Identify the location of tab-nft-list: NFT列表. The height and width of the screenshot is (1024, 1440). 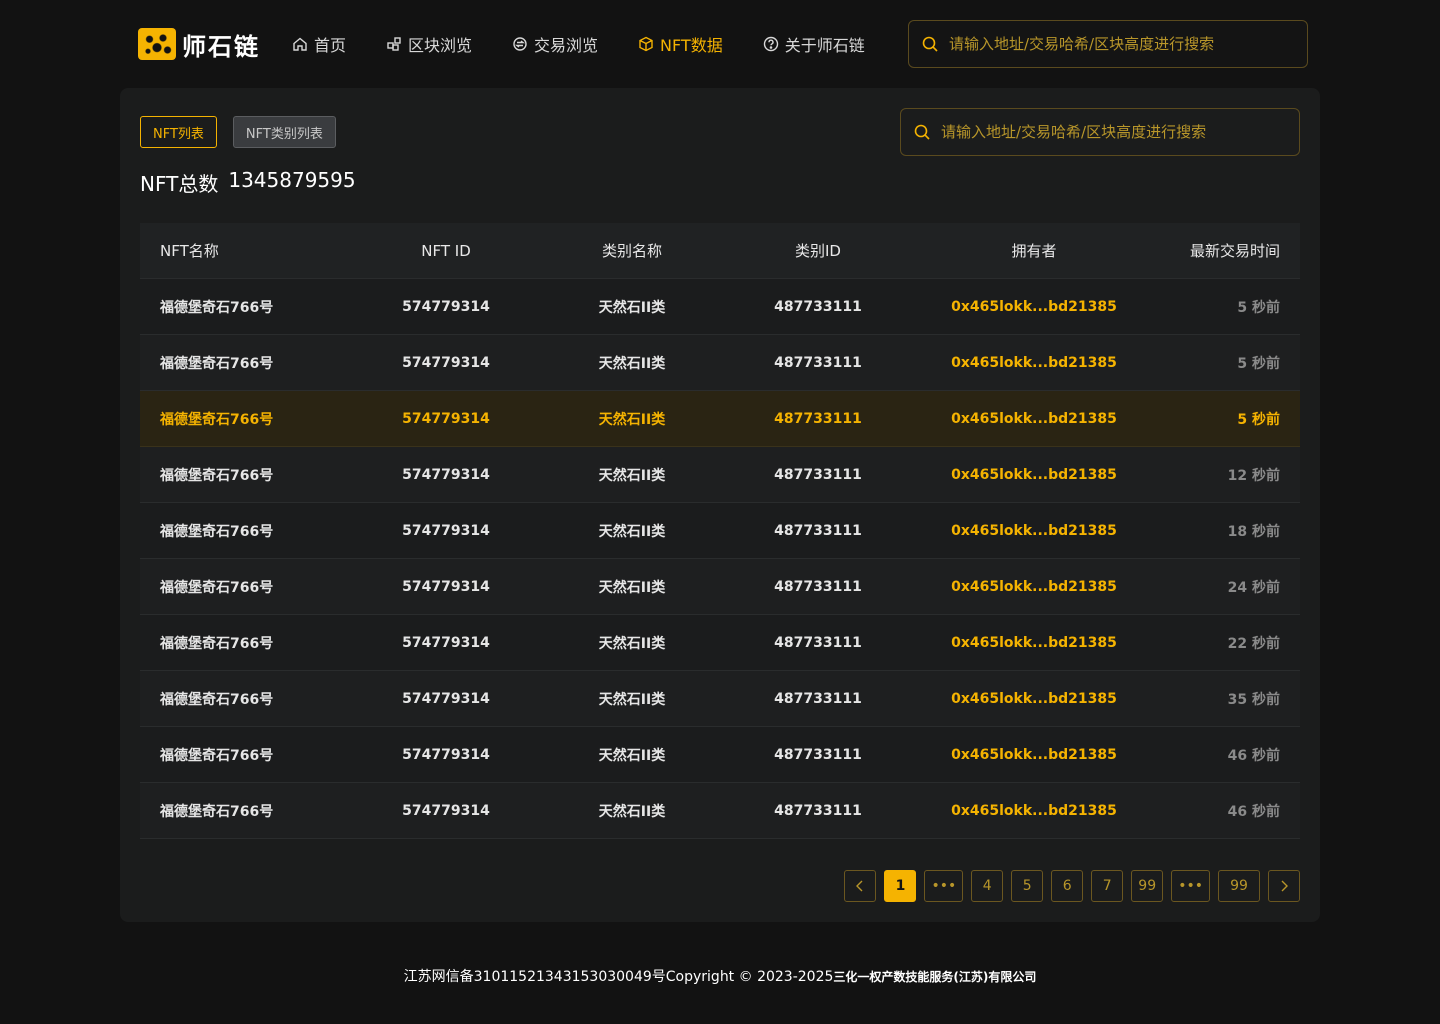
(178, 132).